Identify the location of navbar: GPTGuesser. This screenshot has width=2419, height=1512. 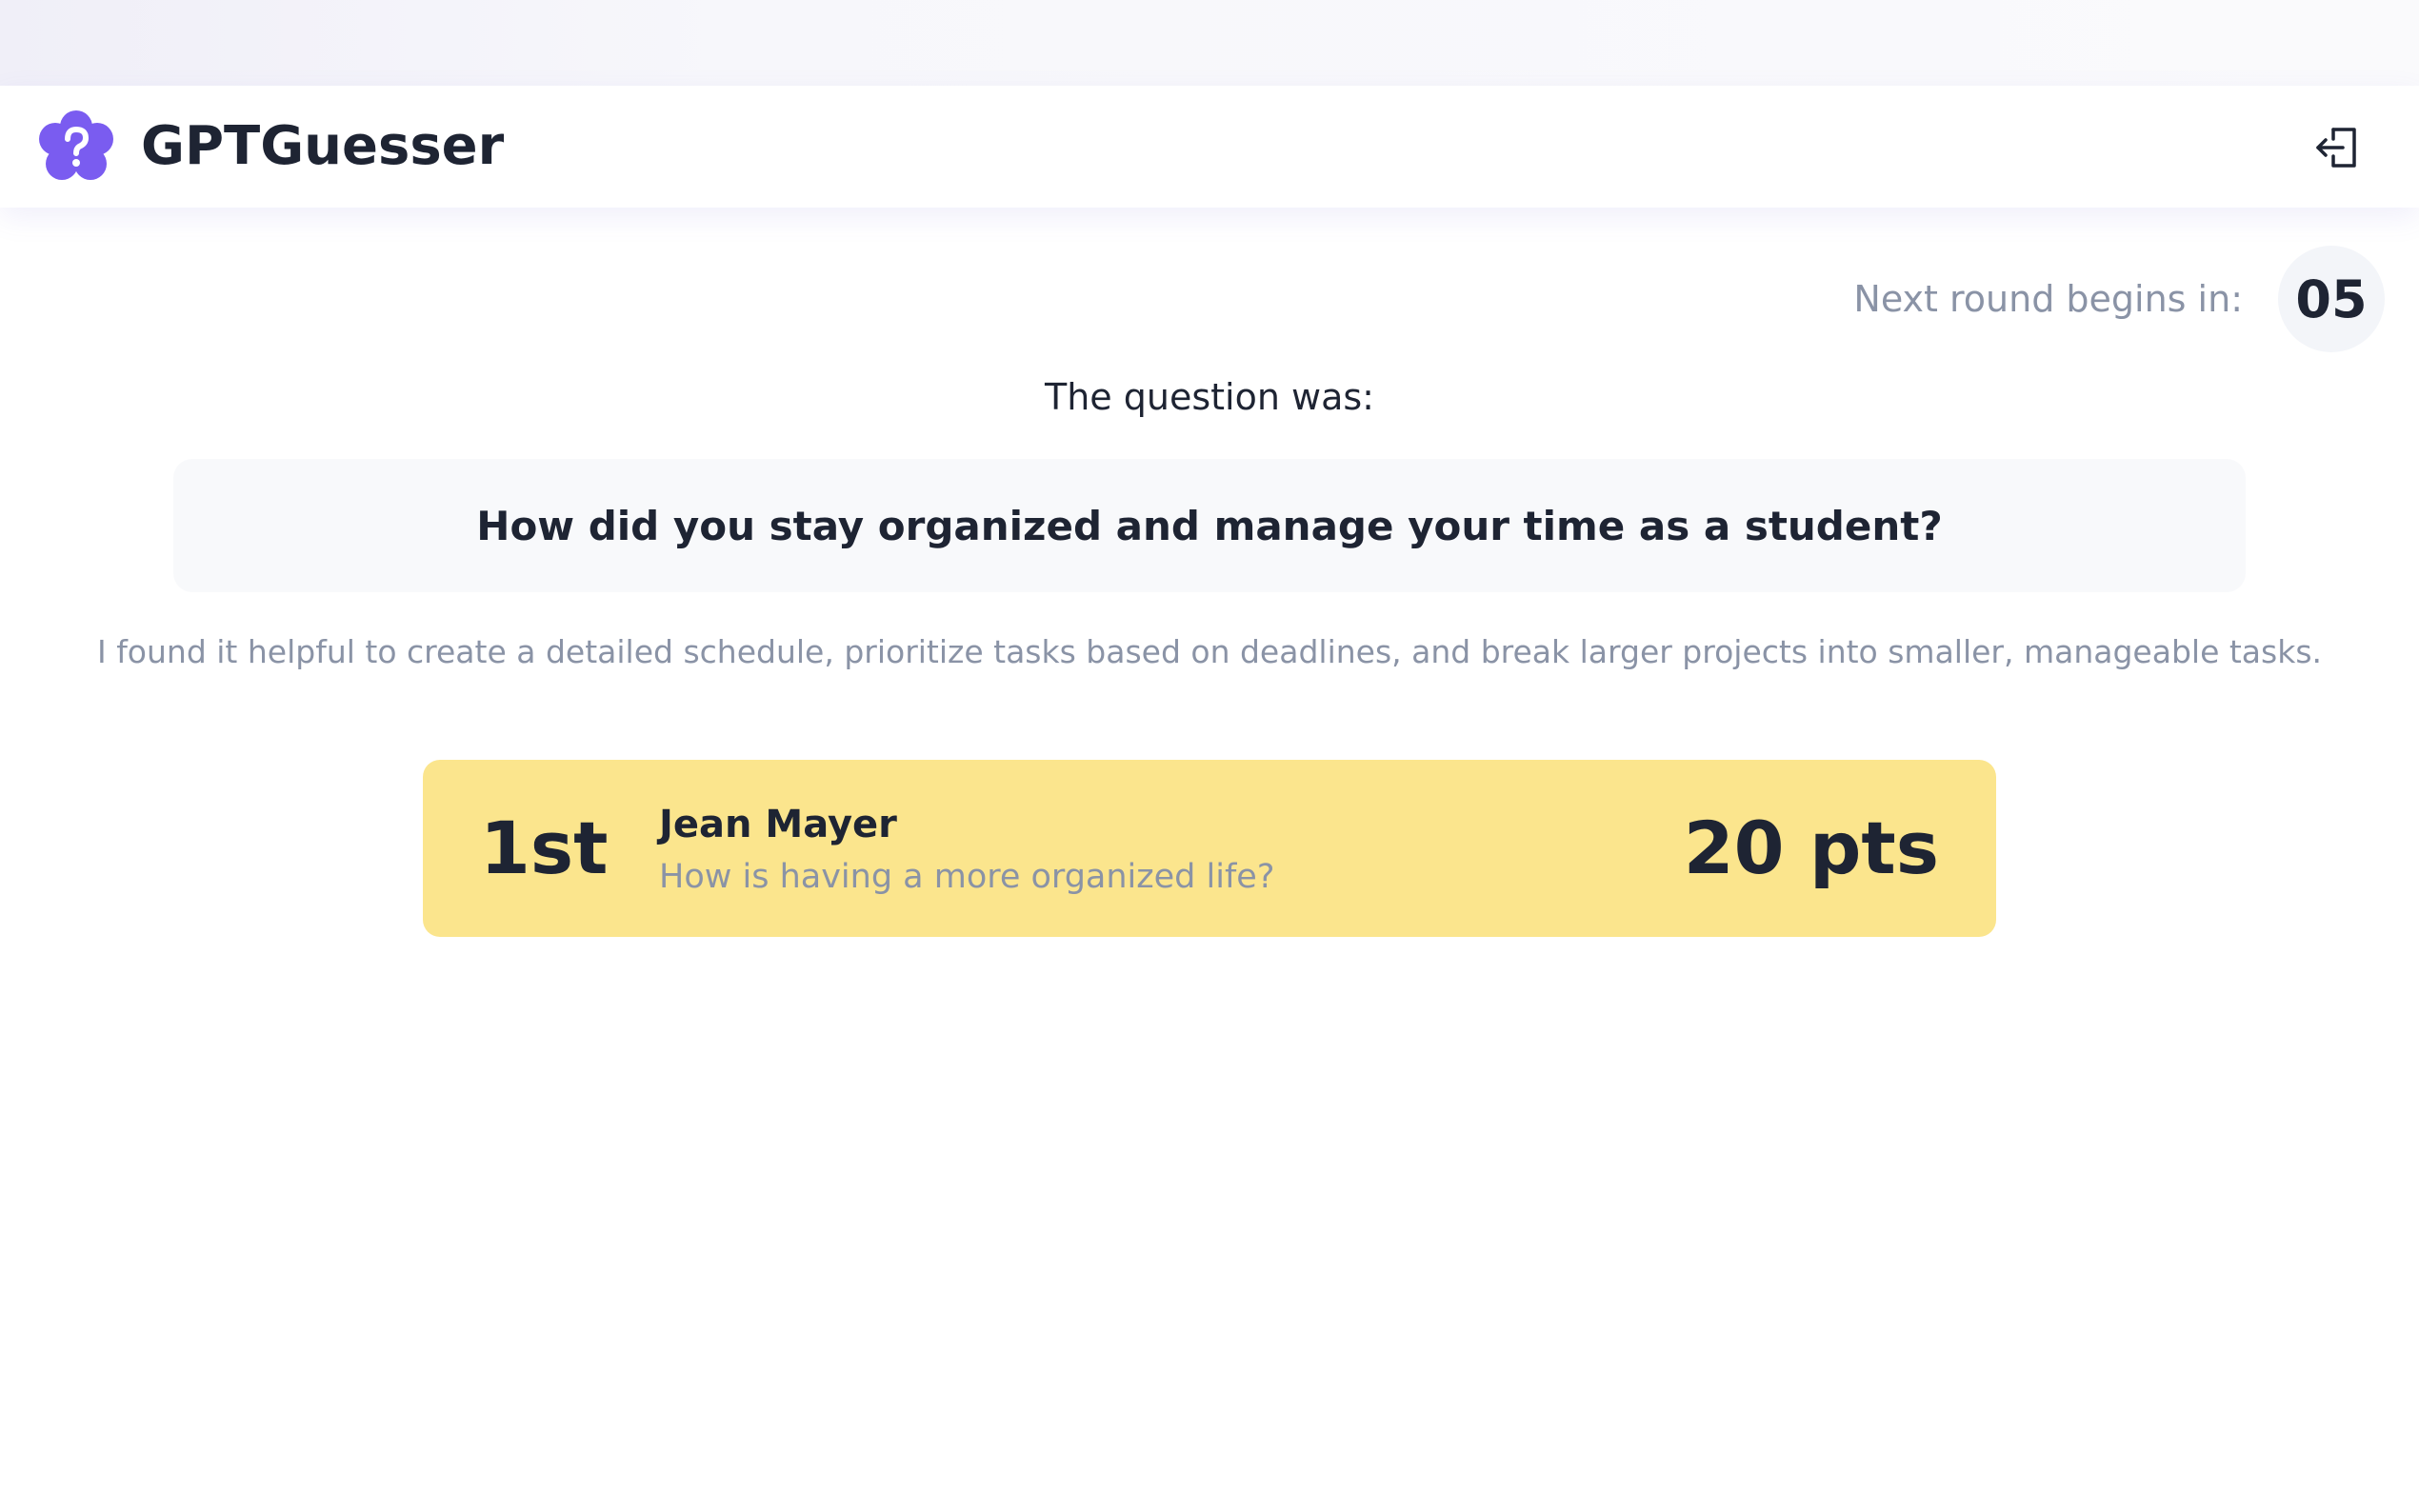
(1209, 147).